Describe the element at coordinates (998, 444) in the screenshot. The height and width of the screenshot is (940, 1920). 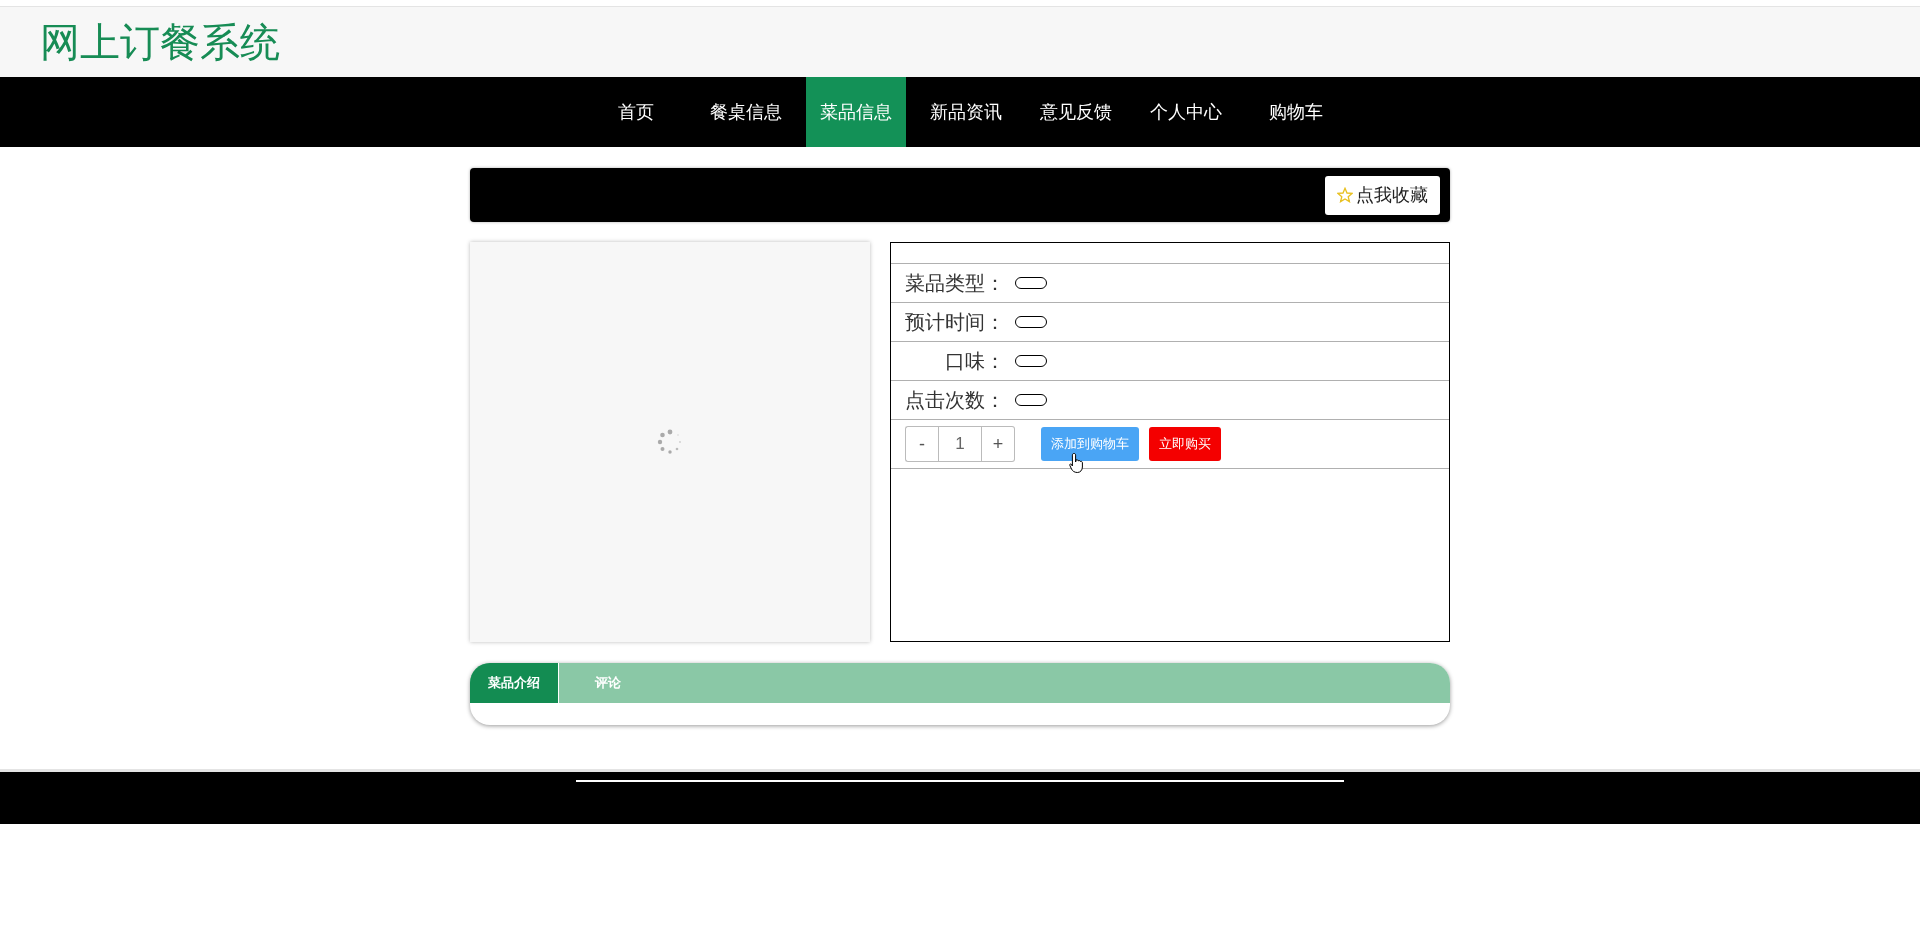
I see `plus-button: +` at that location.